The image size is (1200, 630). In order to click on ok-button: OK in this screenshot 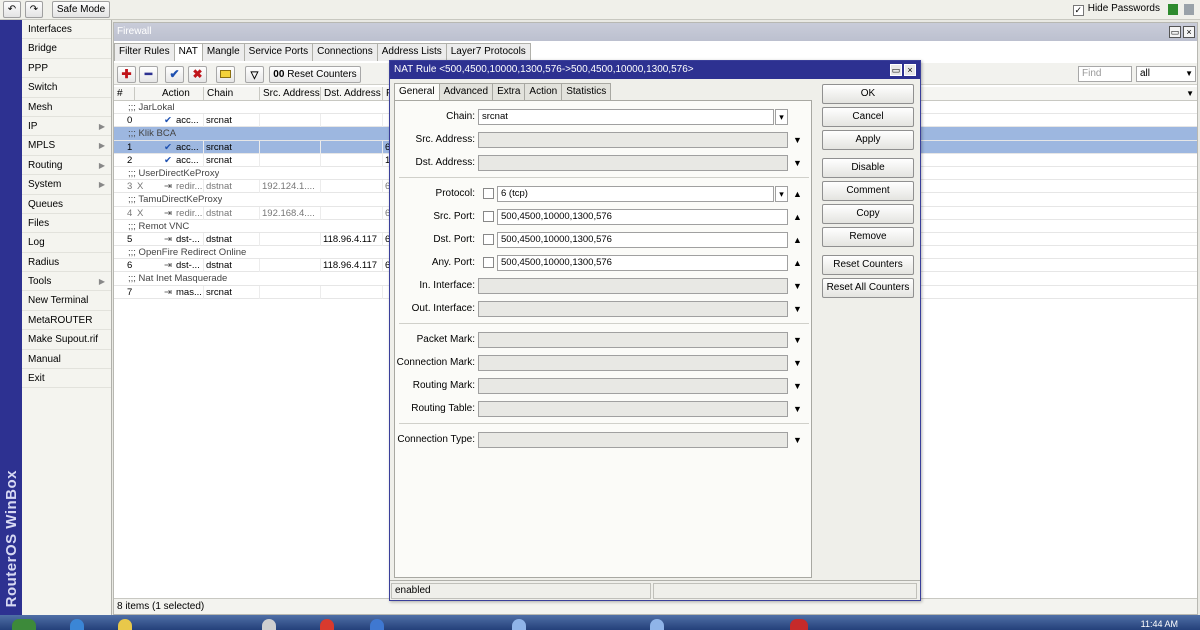, I will do `click(868, 94)`.